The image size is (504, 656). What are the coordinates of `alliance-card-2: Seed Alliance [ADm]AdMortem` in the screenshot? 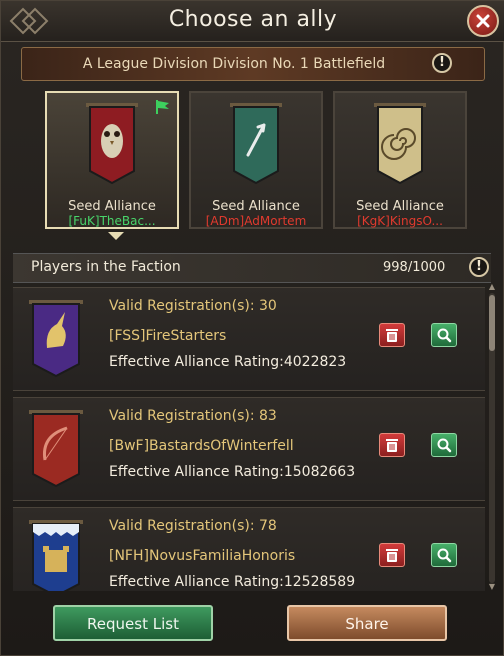 It's located at (256, 160).